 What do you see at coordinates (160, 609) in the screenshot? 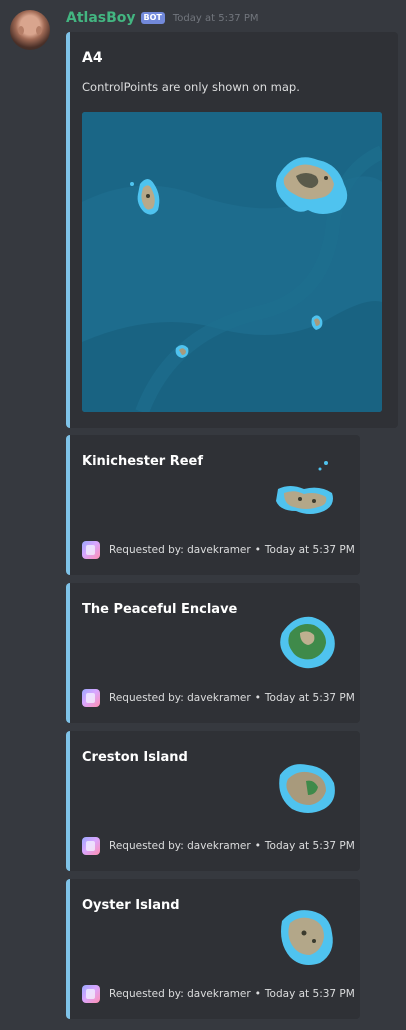
I see `embed-title: The Peaceful Enclave` at bounding box center [160, 609].